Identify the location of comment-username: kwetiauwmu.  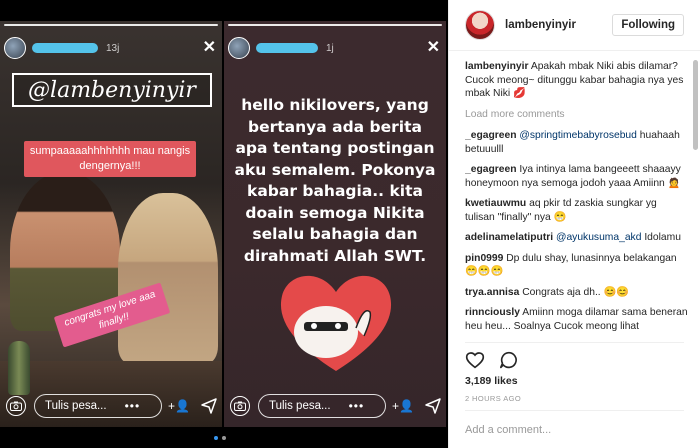
(495, 203).